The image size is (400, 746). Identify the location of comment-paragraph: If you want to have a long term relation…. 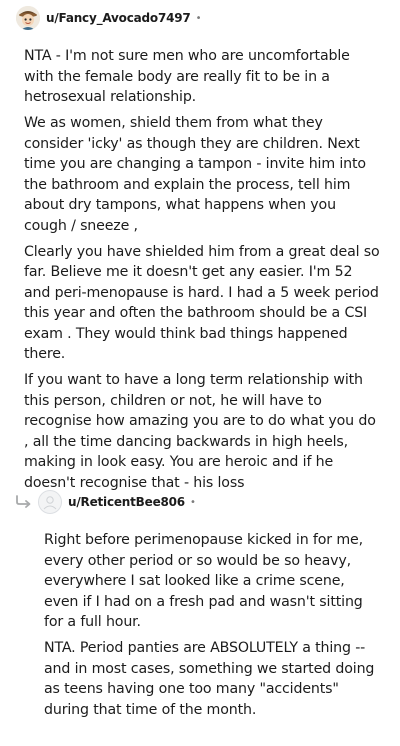
(200, 431).